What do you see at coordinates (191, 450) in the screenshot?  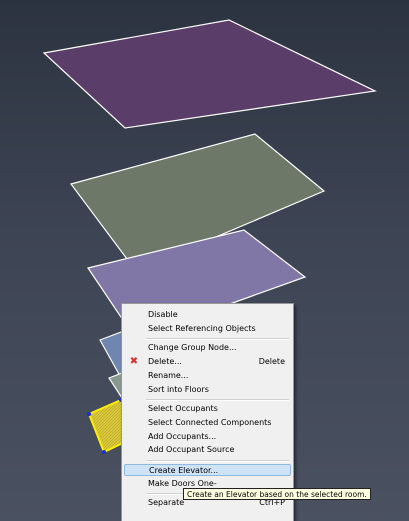 I see `menu-item-label: Add Occupant Source` at bounding box center [191, 450].